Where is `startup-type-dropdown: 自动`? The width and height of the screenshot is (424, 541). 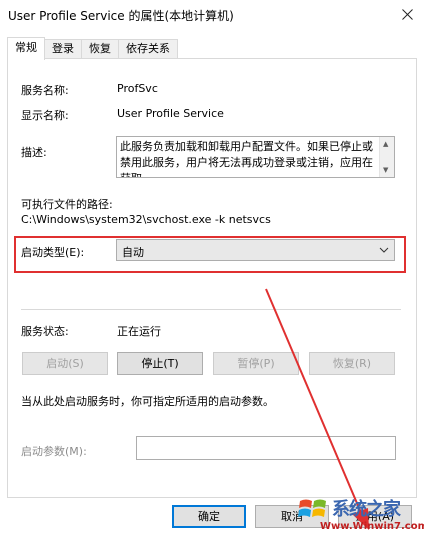
startup-type-dropdown: 自动 is located at coordinates (255, 250).